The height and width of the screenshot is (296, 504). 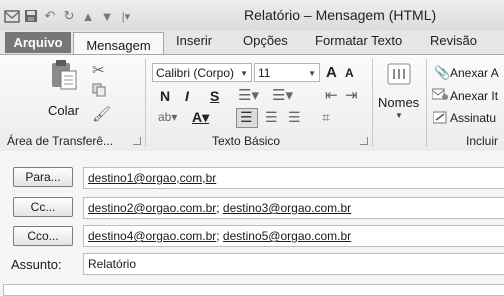 I want to click on outlook-app-icon, so click(x=12, y=16).